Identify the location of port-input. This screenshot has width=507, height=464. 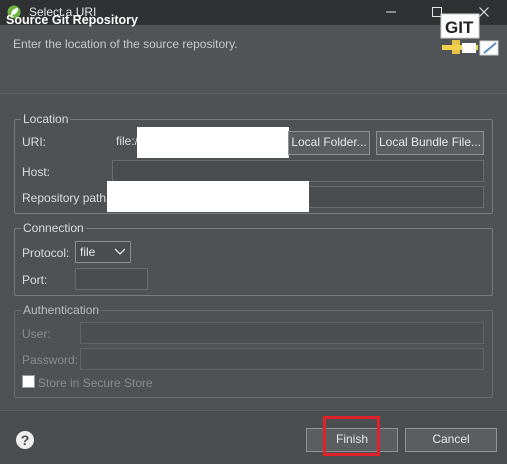
(111, 279).